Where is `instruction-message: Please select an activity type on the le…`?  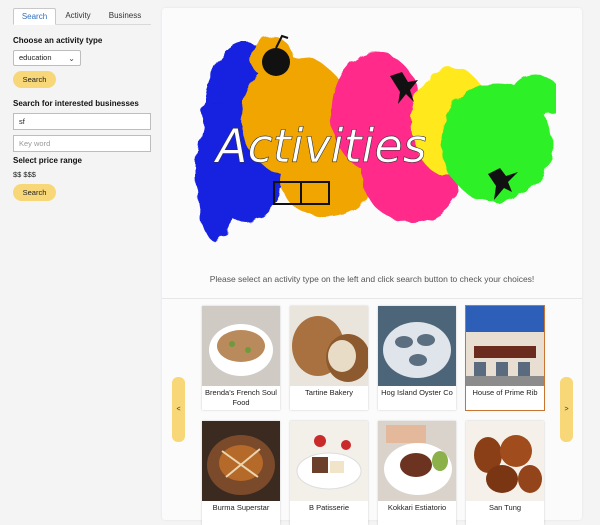
instruction-message: Please select an activity type on the le… is located at coordinates (372, 279).